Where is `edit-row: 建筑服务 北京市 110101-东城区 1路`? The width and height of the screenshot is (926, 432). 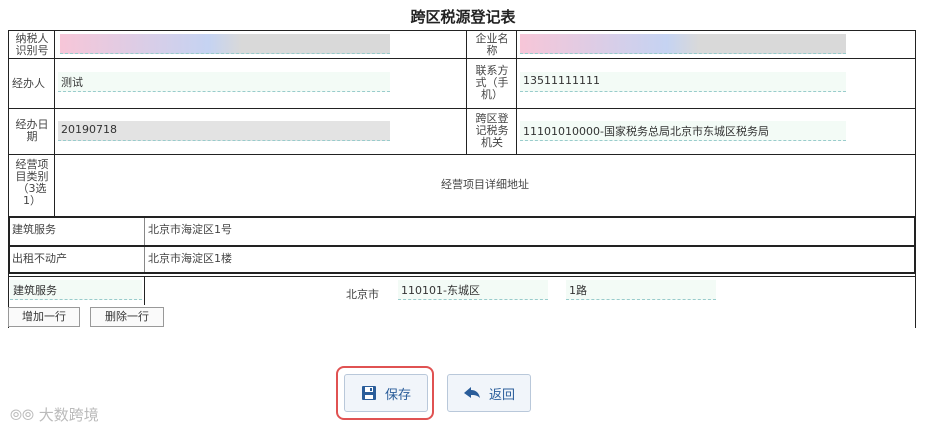
edit-row: 建筑服务 北京市 110101-东城区 1路 is located at coordinates (462, 290).